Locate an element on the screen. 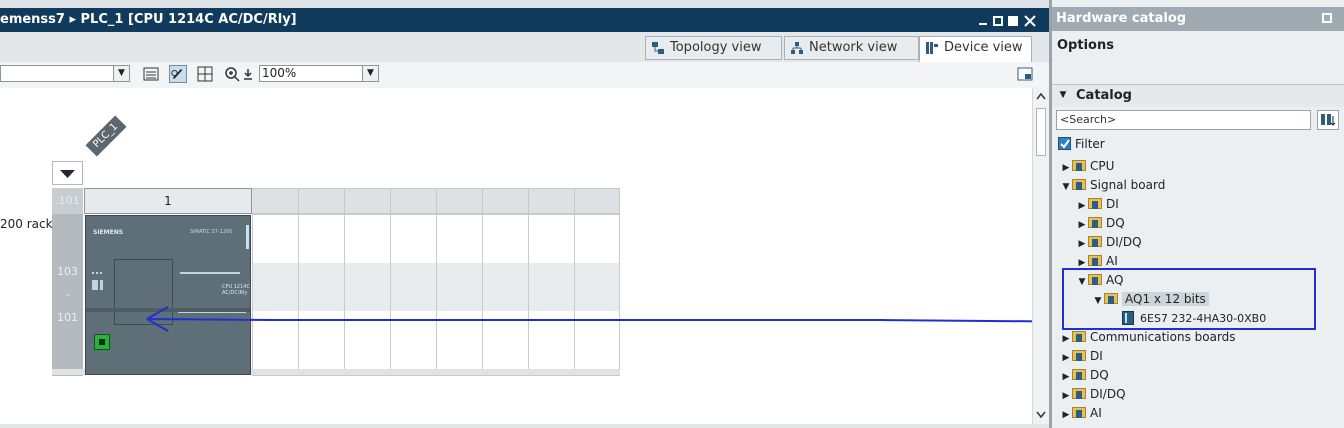  zoom-in-icon is located at coordinates (232, 74).